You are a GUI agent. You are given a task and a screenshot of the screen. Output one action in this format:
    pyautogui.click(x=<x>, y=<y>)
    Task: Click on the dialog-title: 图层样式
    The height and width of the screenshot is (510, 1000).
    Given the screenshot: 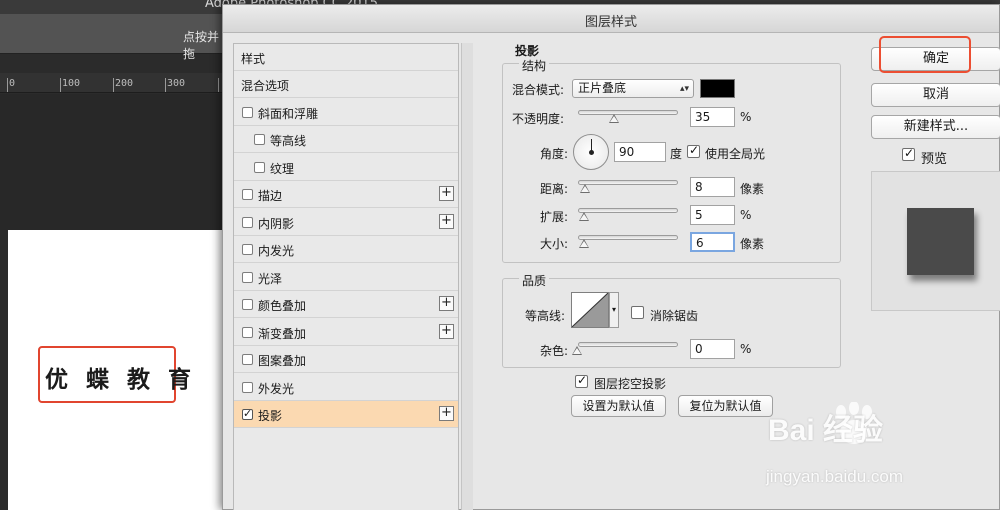 What is the action you would take?
    pyautogui.click(x=610, y=22)
    